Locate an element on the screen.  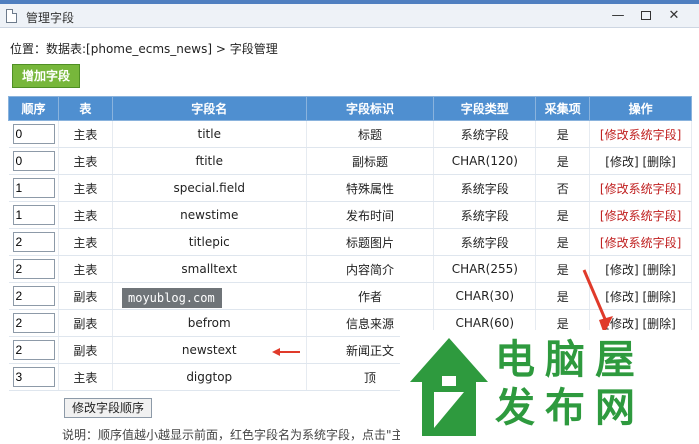
maximize-icon is located at coordinates (646, 16).